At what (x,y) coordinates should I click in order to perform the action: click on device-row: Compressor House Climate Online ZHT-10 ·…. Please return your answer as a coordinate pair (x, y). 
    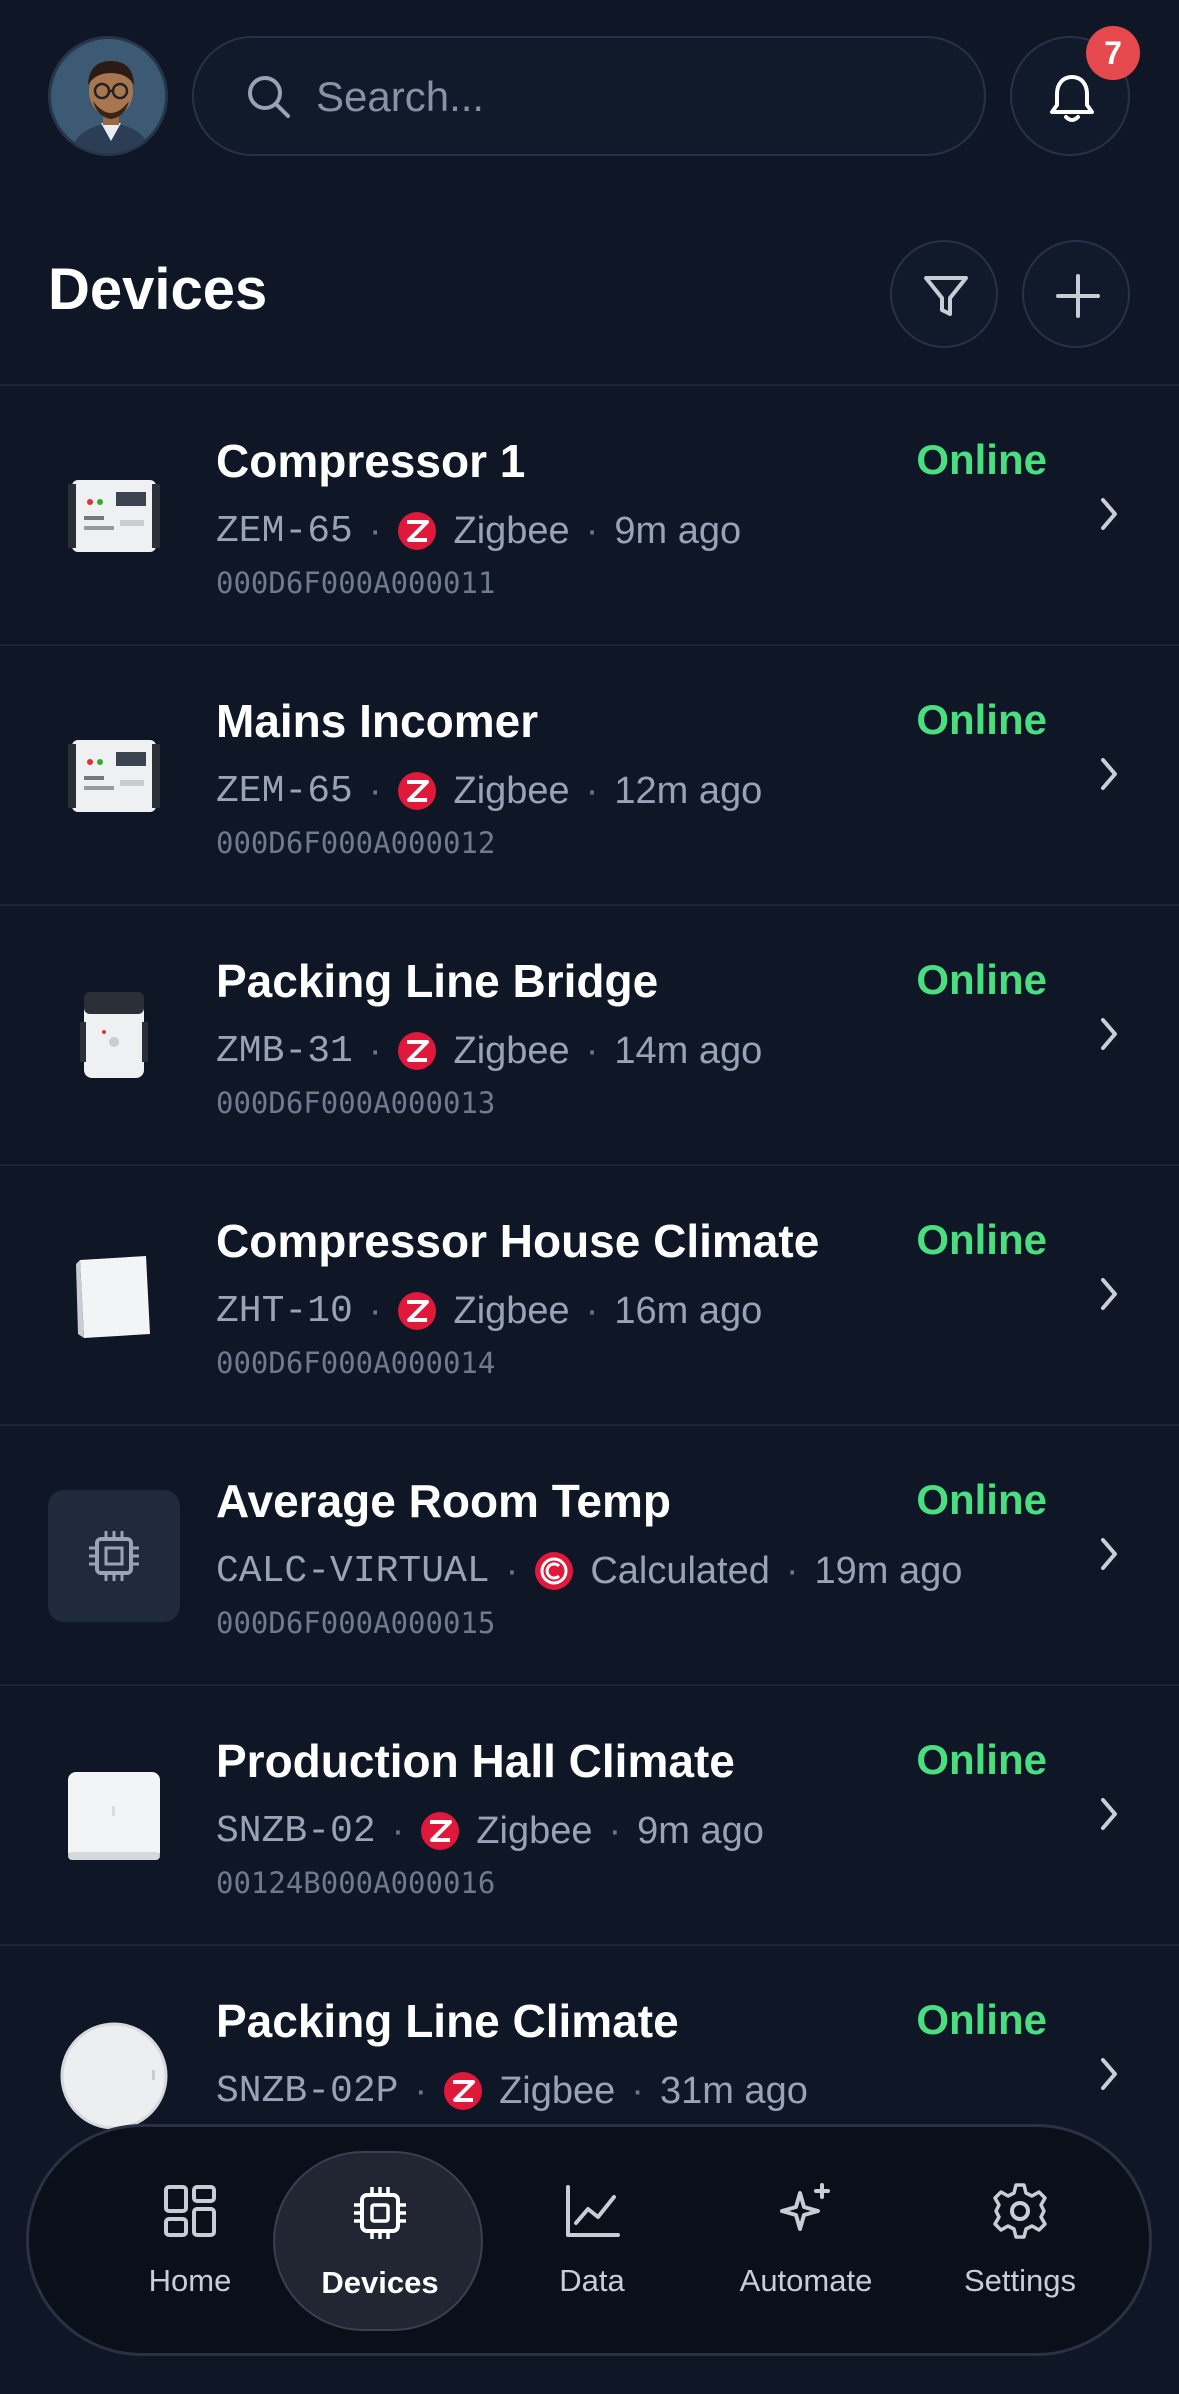
    Looking at the image, I should click on (589, 1296).